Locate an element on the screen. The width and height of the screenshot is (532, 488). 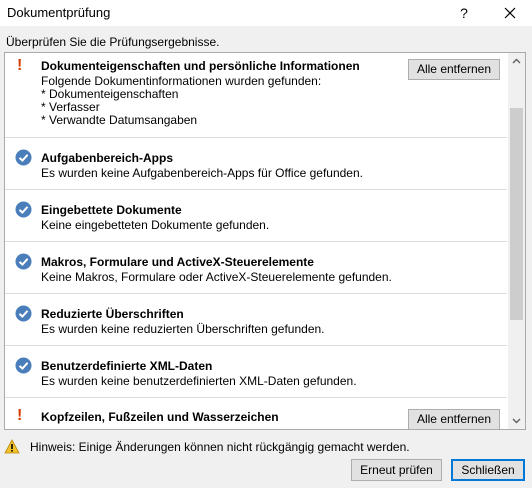
result-description: Keine eingebetteten Dokumente gefunden. is located at coordinates (155, 225).